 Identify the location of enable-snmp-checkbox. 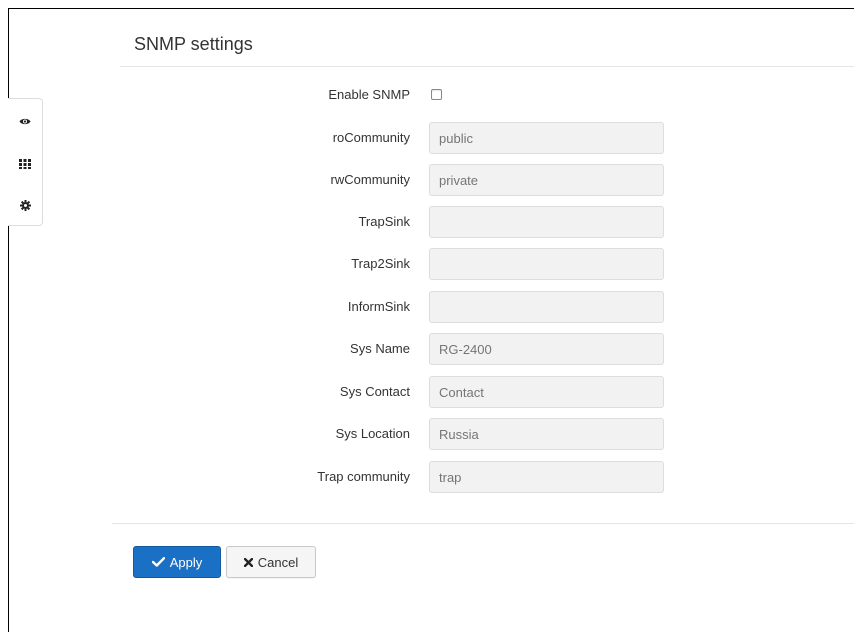
(436, 94).